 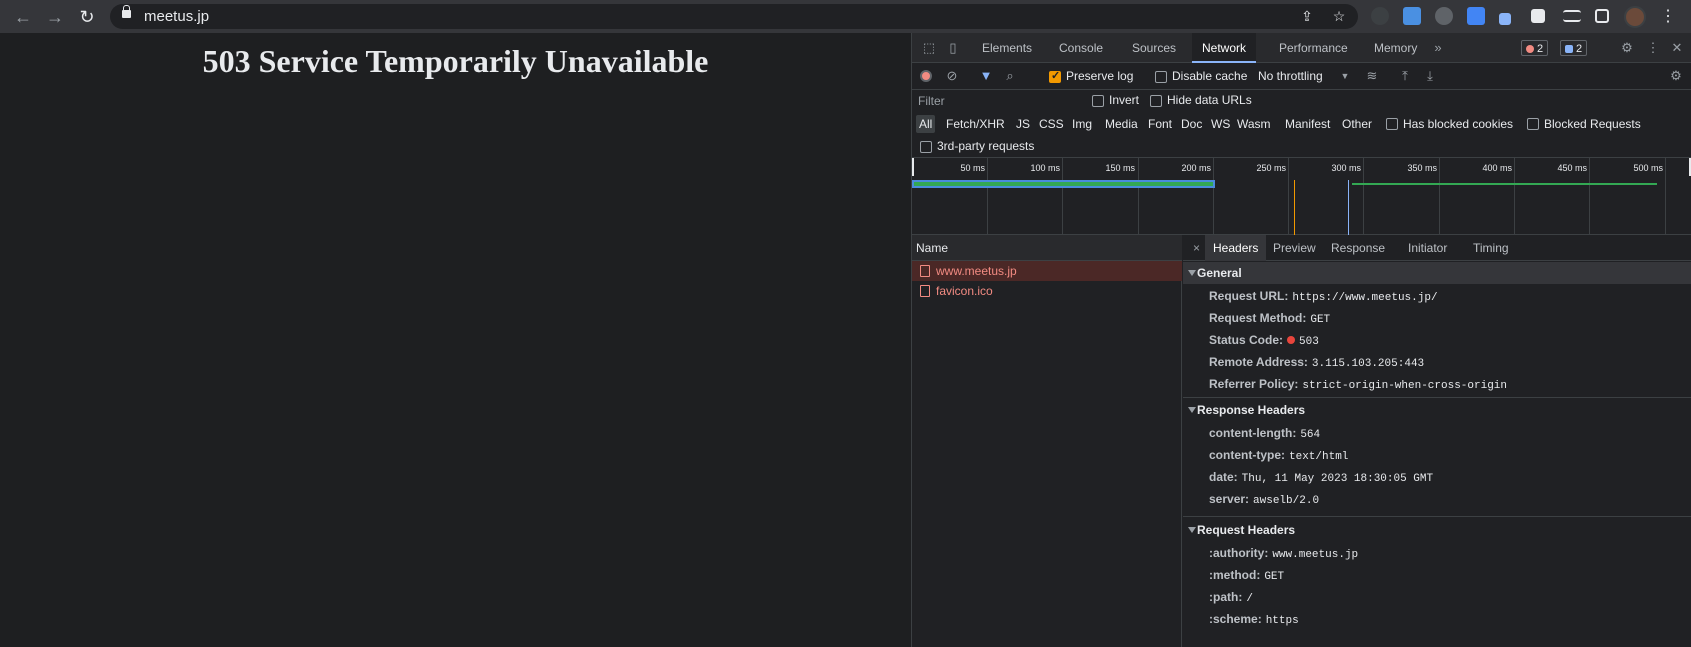 What do you see at coordinates (1438, 48) in the screenshot?
I see `more-tabs-icon: »` at bounding box center [1438, 48].